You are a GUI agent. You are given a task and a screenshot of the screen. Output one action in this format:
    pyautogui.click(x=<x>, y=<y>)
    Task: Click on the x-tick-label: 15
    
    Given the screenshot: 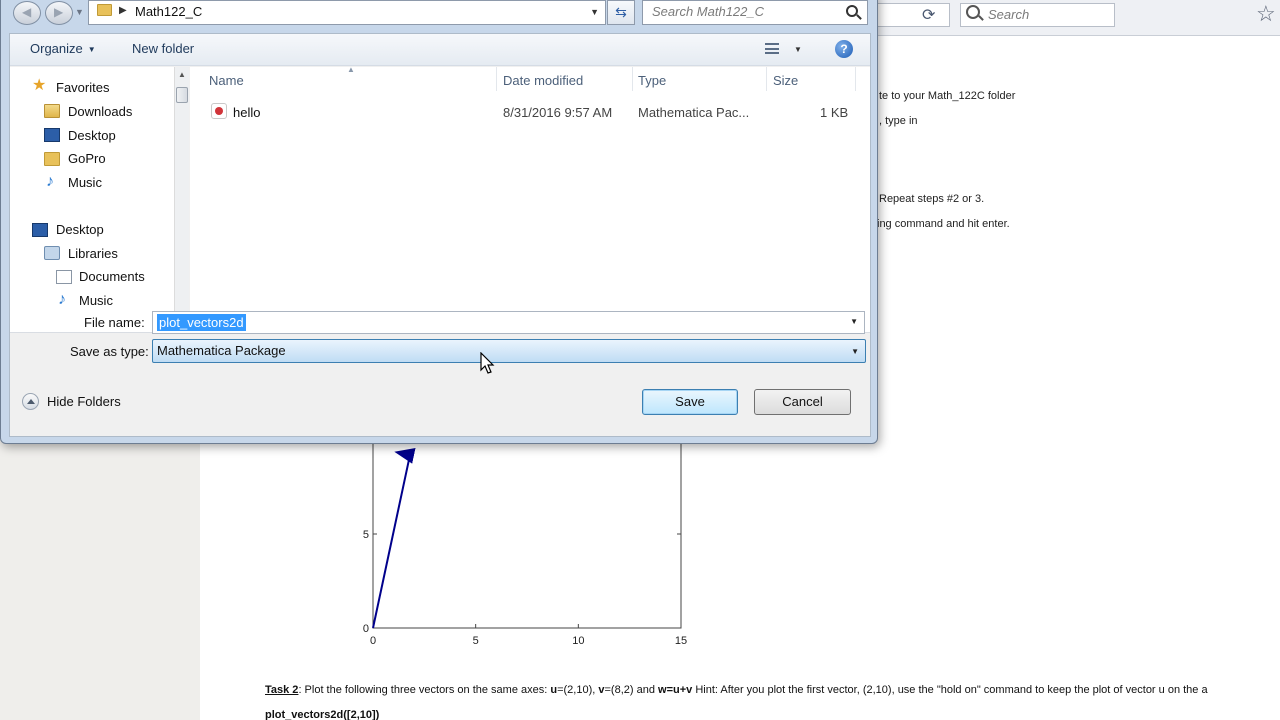 What is the action you would take?
    pyautogui.click(x=681, y=641)
    